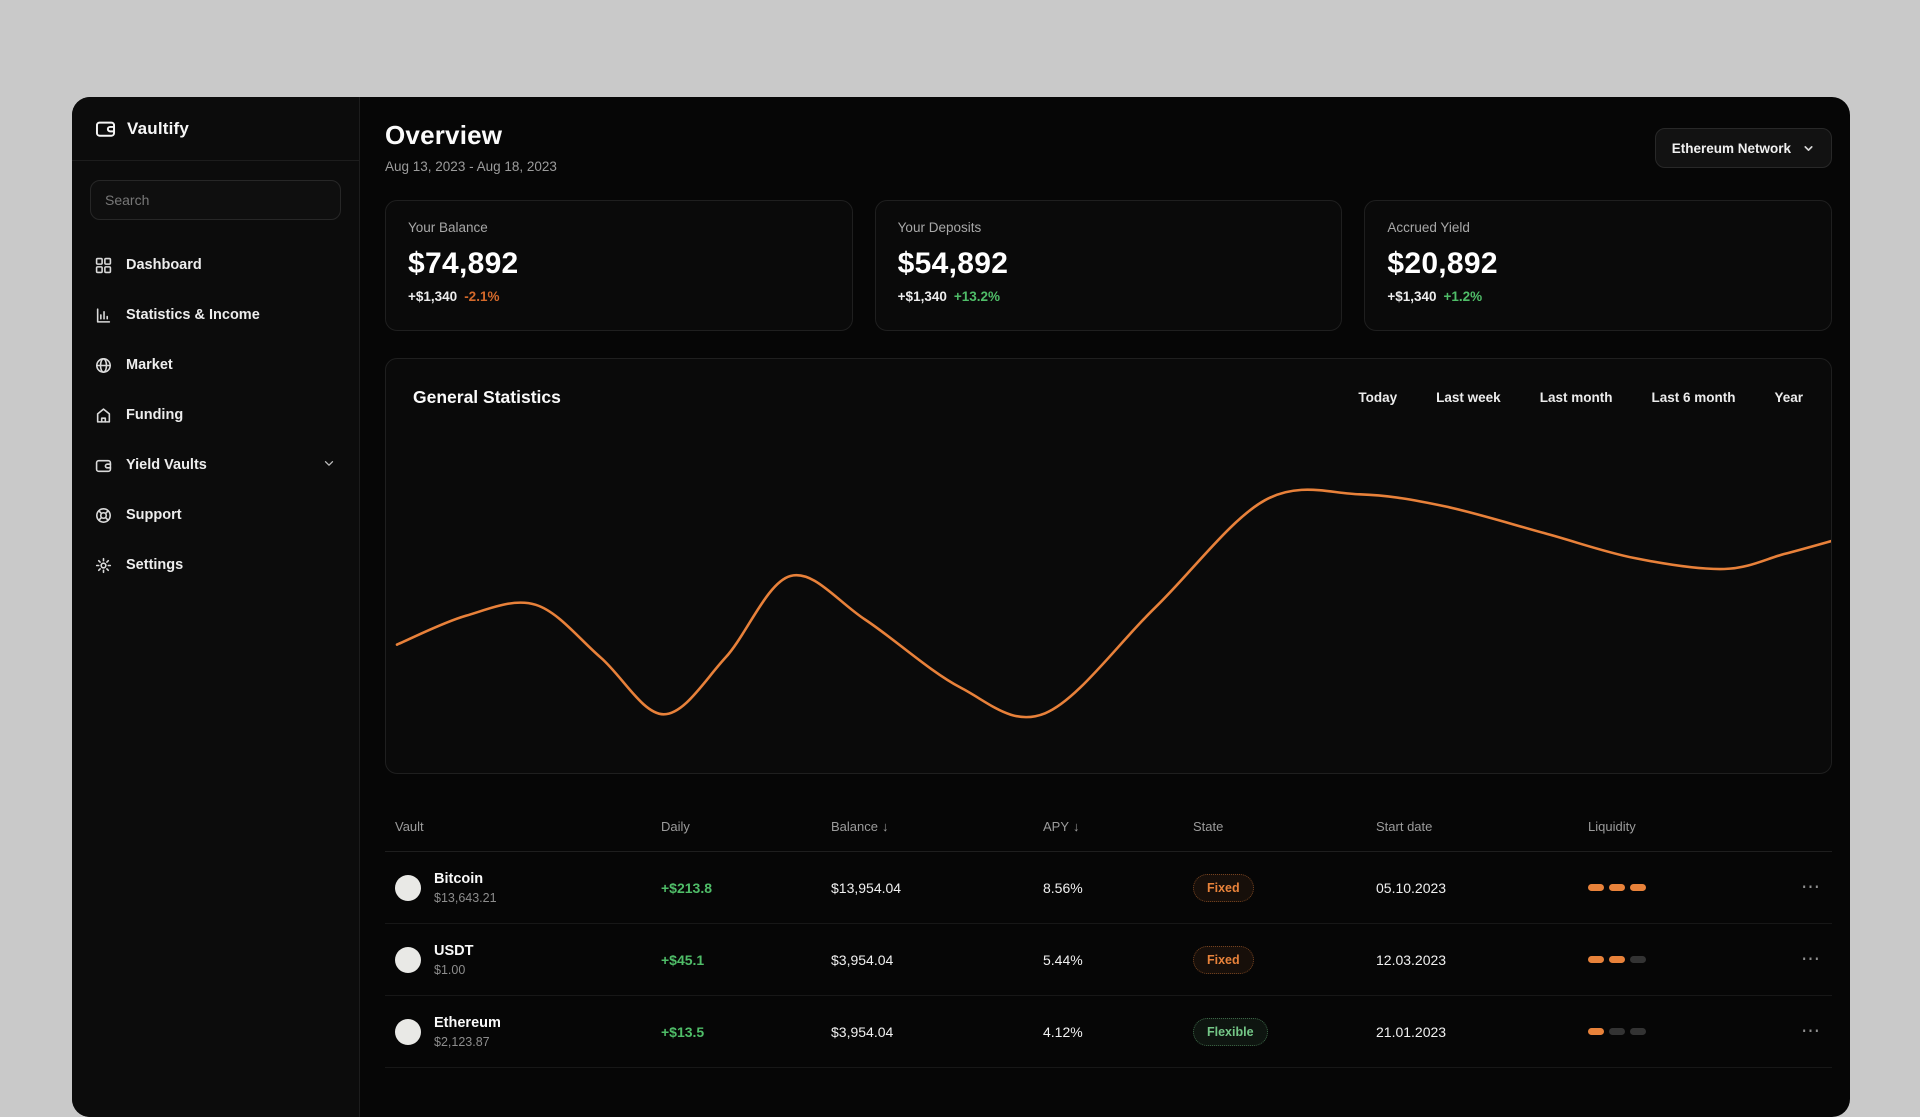 This screenshot has width=1920, height=1117. What do you see at coordinates (471, 166) in the screenshot?
I see `date-range: Aug 13, 2023 - Aug 18, 2023` at bounding box center [471, 166].